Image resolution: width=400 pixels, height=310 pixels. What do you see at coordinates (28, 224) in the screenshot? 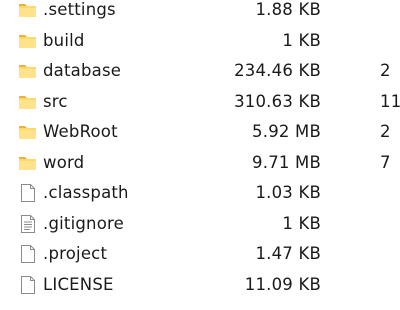
I see `text-file-icon` at bounding box center [28, 224].